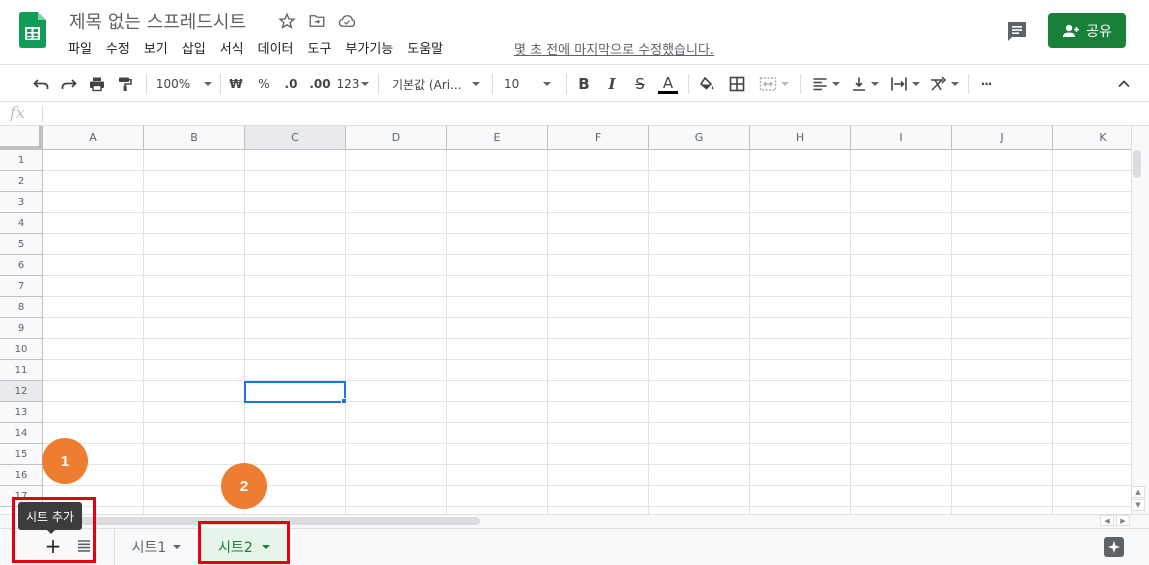 This screenshot has width=1149, height=565. I want to click on percent-format-button: %, so click(264, 84).